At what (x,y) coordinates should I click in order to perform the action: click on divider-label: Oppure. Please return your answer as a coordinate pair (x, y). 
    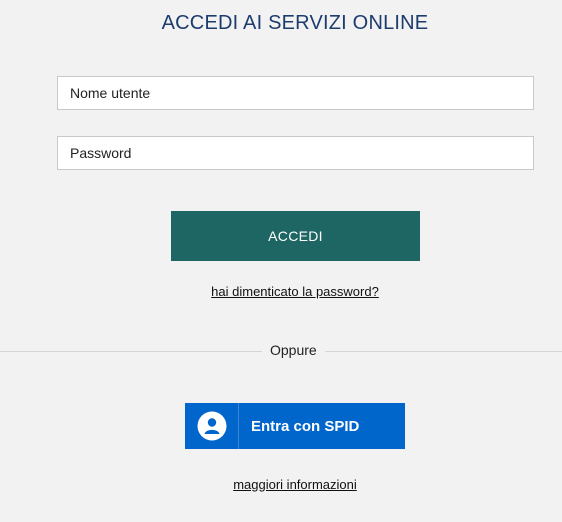
    Looking at the image, I should click on (293, 350).